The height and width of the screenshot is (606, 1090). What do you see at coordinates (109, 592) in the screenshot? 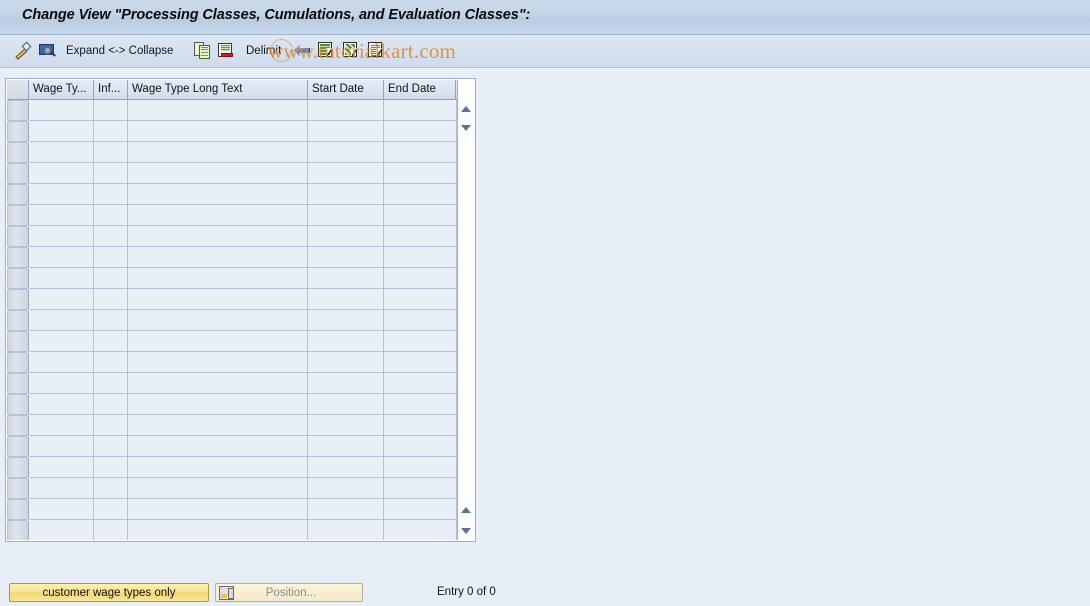
I see `customer-wage-types-only-button: customer wage types only` at bounding box center [109, 592].